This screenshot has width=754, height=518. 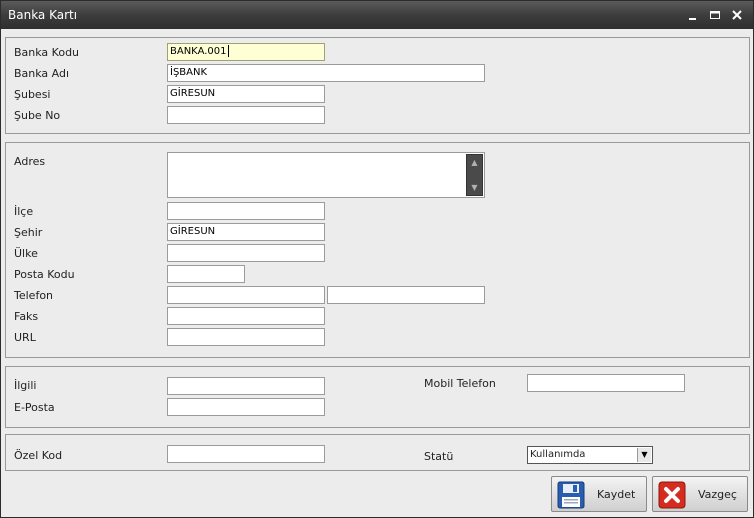 I want to click on banka-kodu-value: BANKA.001, so click(x=198, y=51).